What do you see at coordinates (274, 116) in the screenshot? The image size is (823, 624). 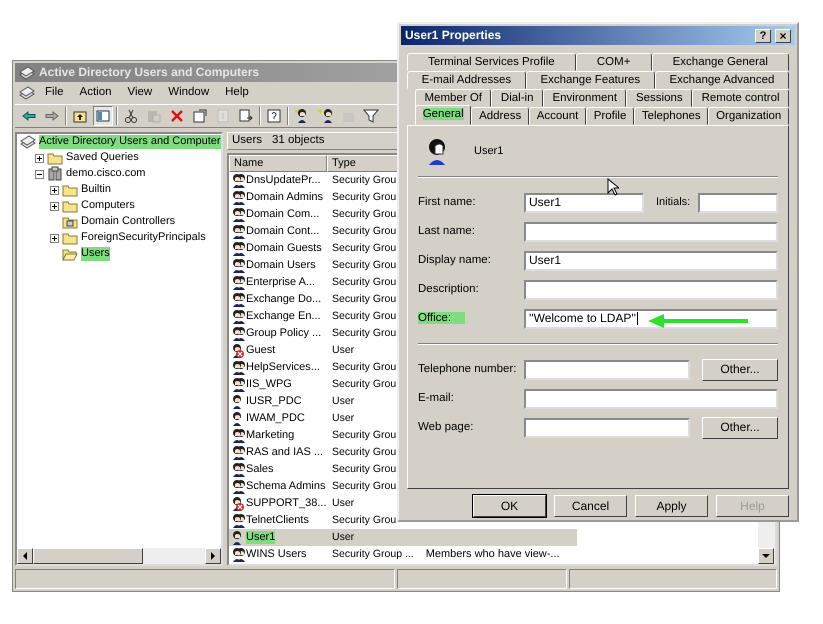 I see `help-icon` at bounding box center [274, 116].